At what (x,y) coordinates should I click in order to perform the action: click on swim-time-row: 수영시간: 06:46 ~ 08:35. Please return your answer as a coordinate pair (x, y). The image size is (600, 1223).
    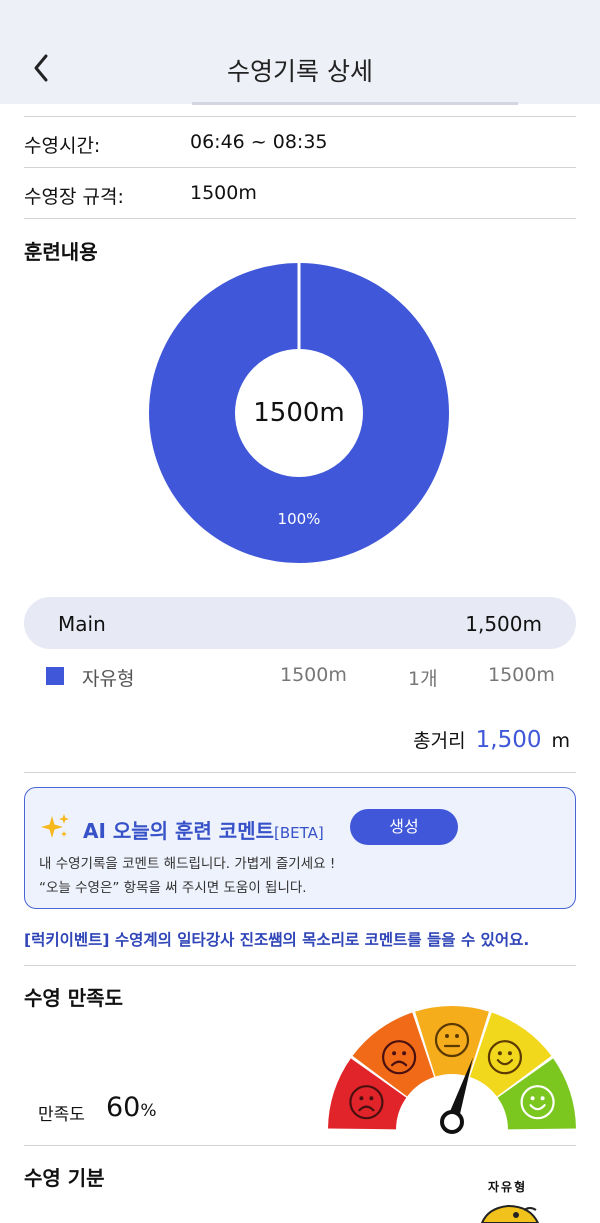
    Looking at the image, I should click on (300, 142).